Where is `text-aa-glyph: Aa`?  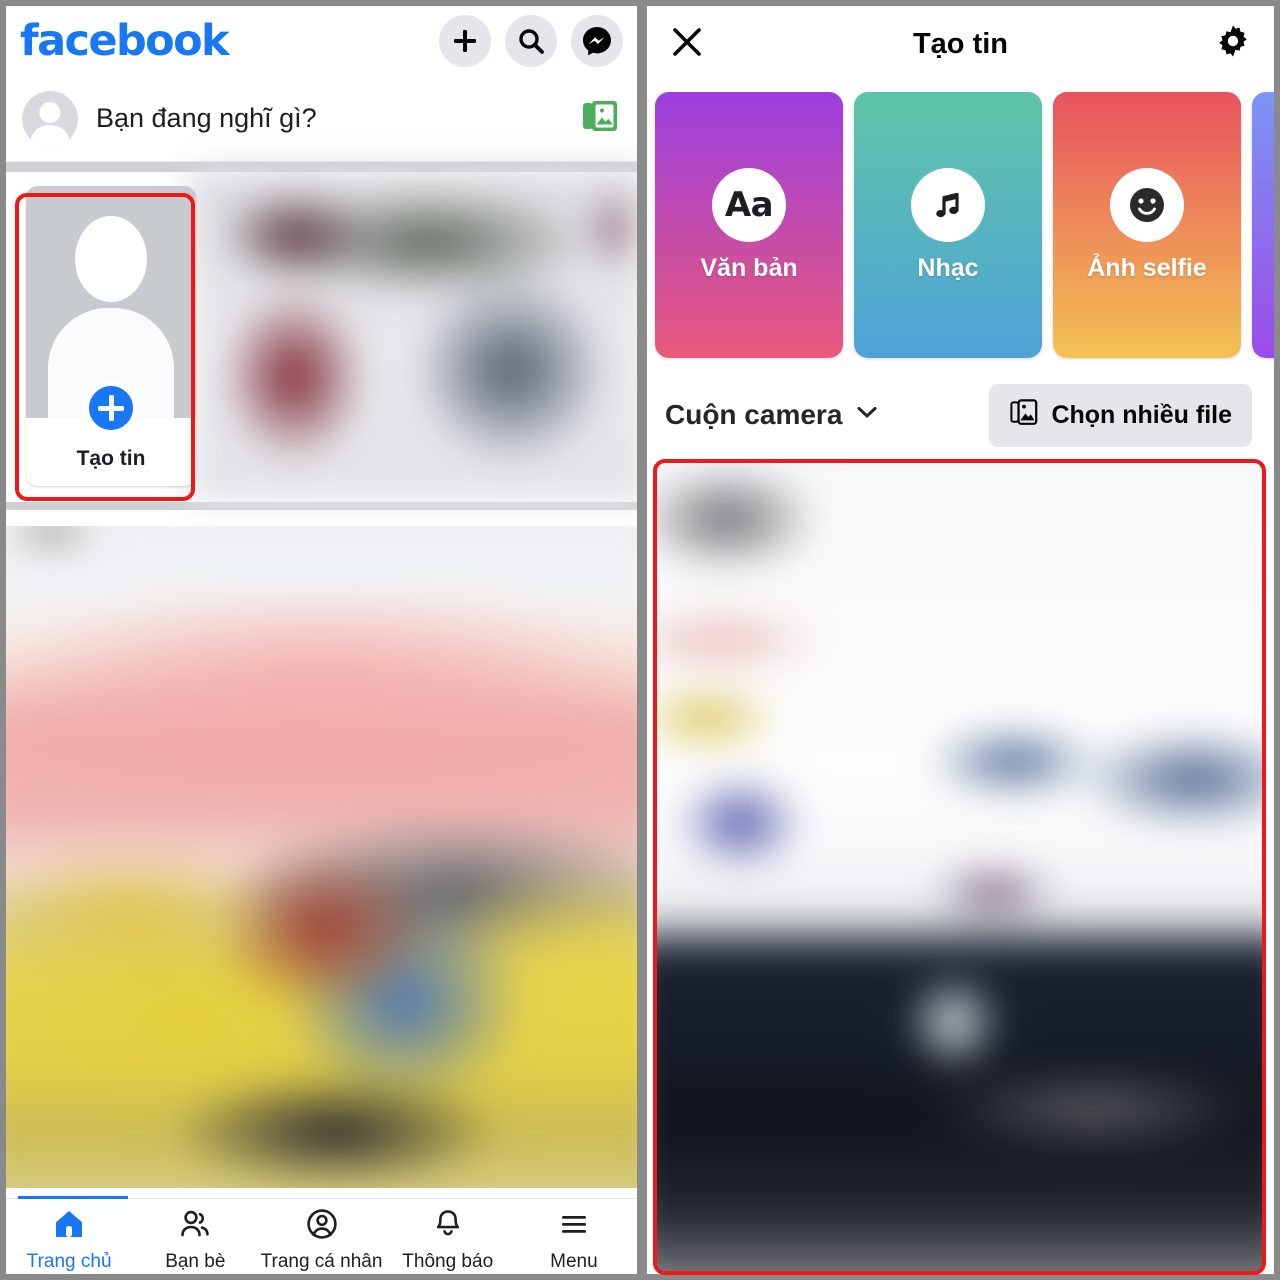 text-aa-glyph: Aa is located at coordinates (749, 204).